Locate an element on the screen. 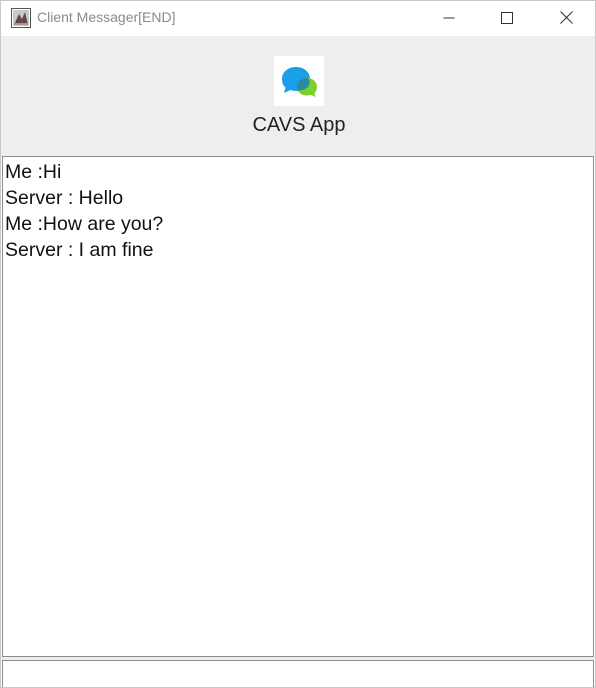 The width and height of the screenshot is (596, 688). maximize-button is located at coordinates (507, 17).